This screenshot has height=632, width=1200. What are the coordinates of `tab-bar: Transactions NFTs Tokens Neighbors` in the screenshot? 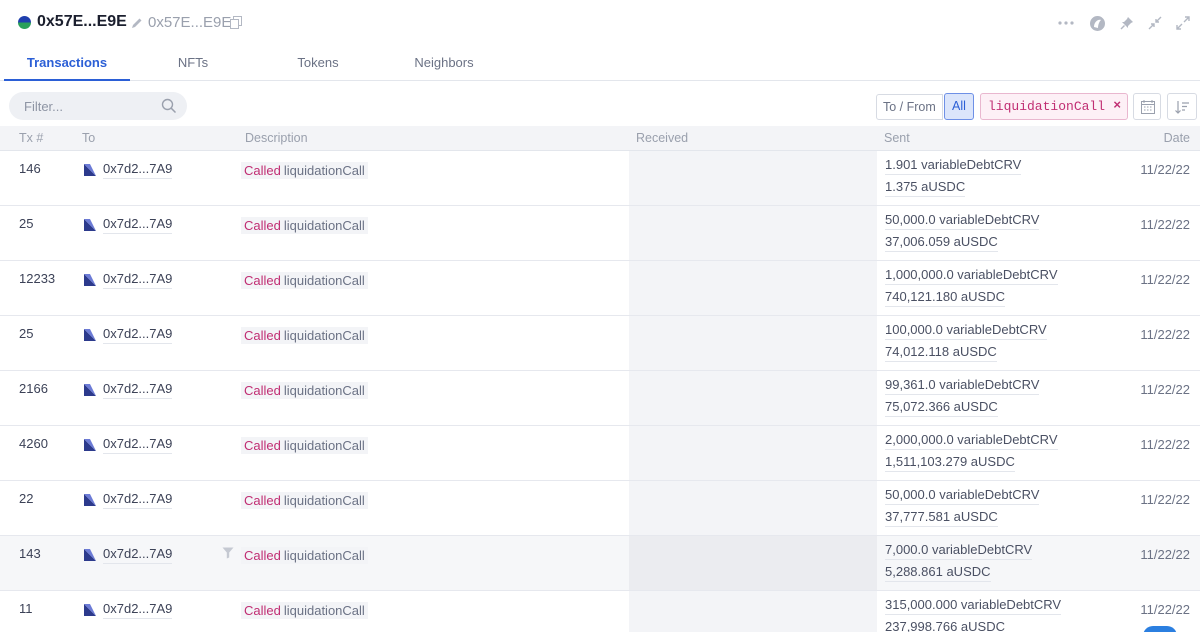 It's located at (600, 63).